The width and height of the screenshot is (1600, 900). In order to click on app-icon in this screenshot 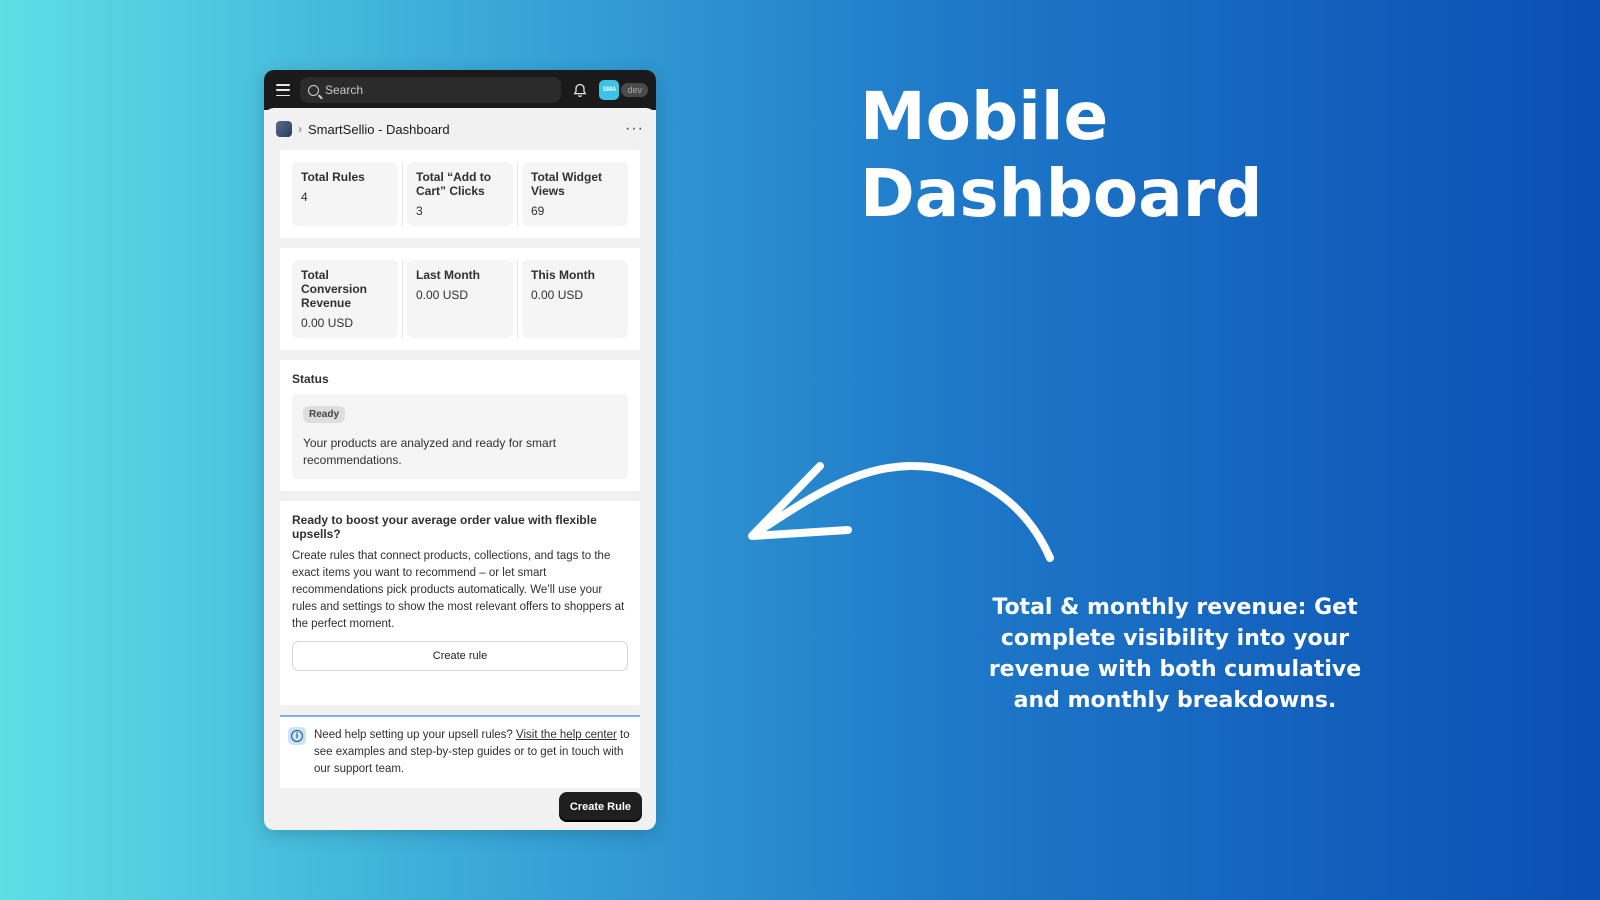, I will do `click(284, 129)`.